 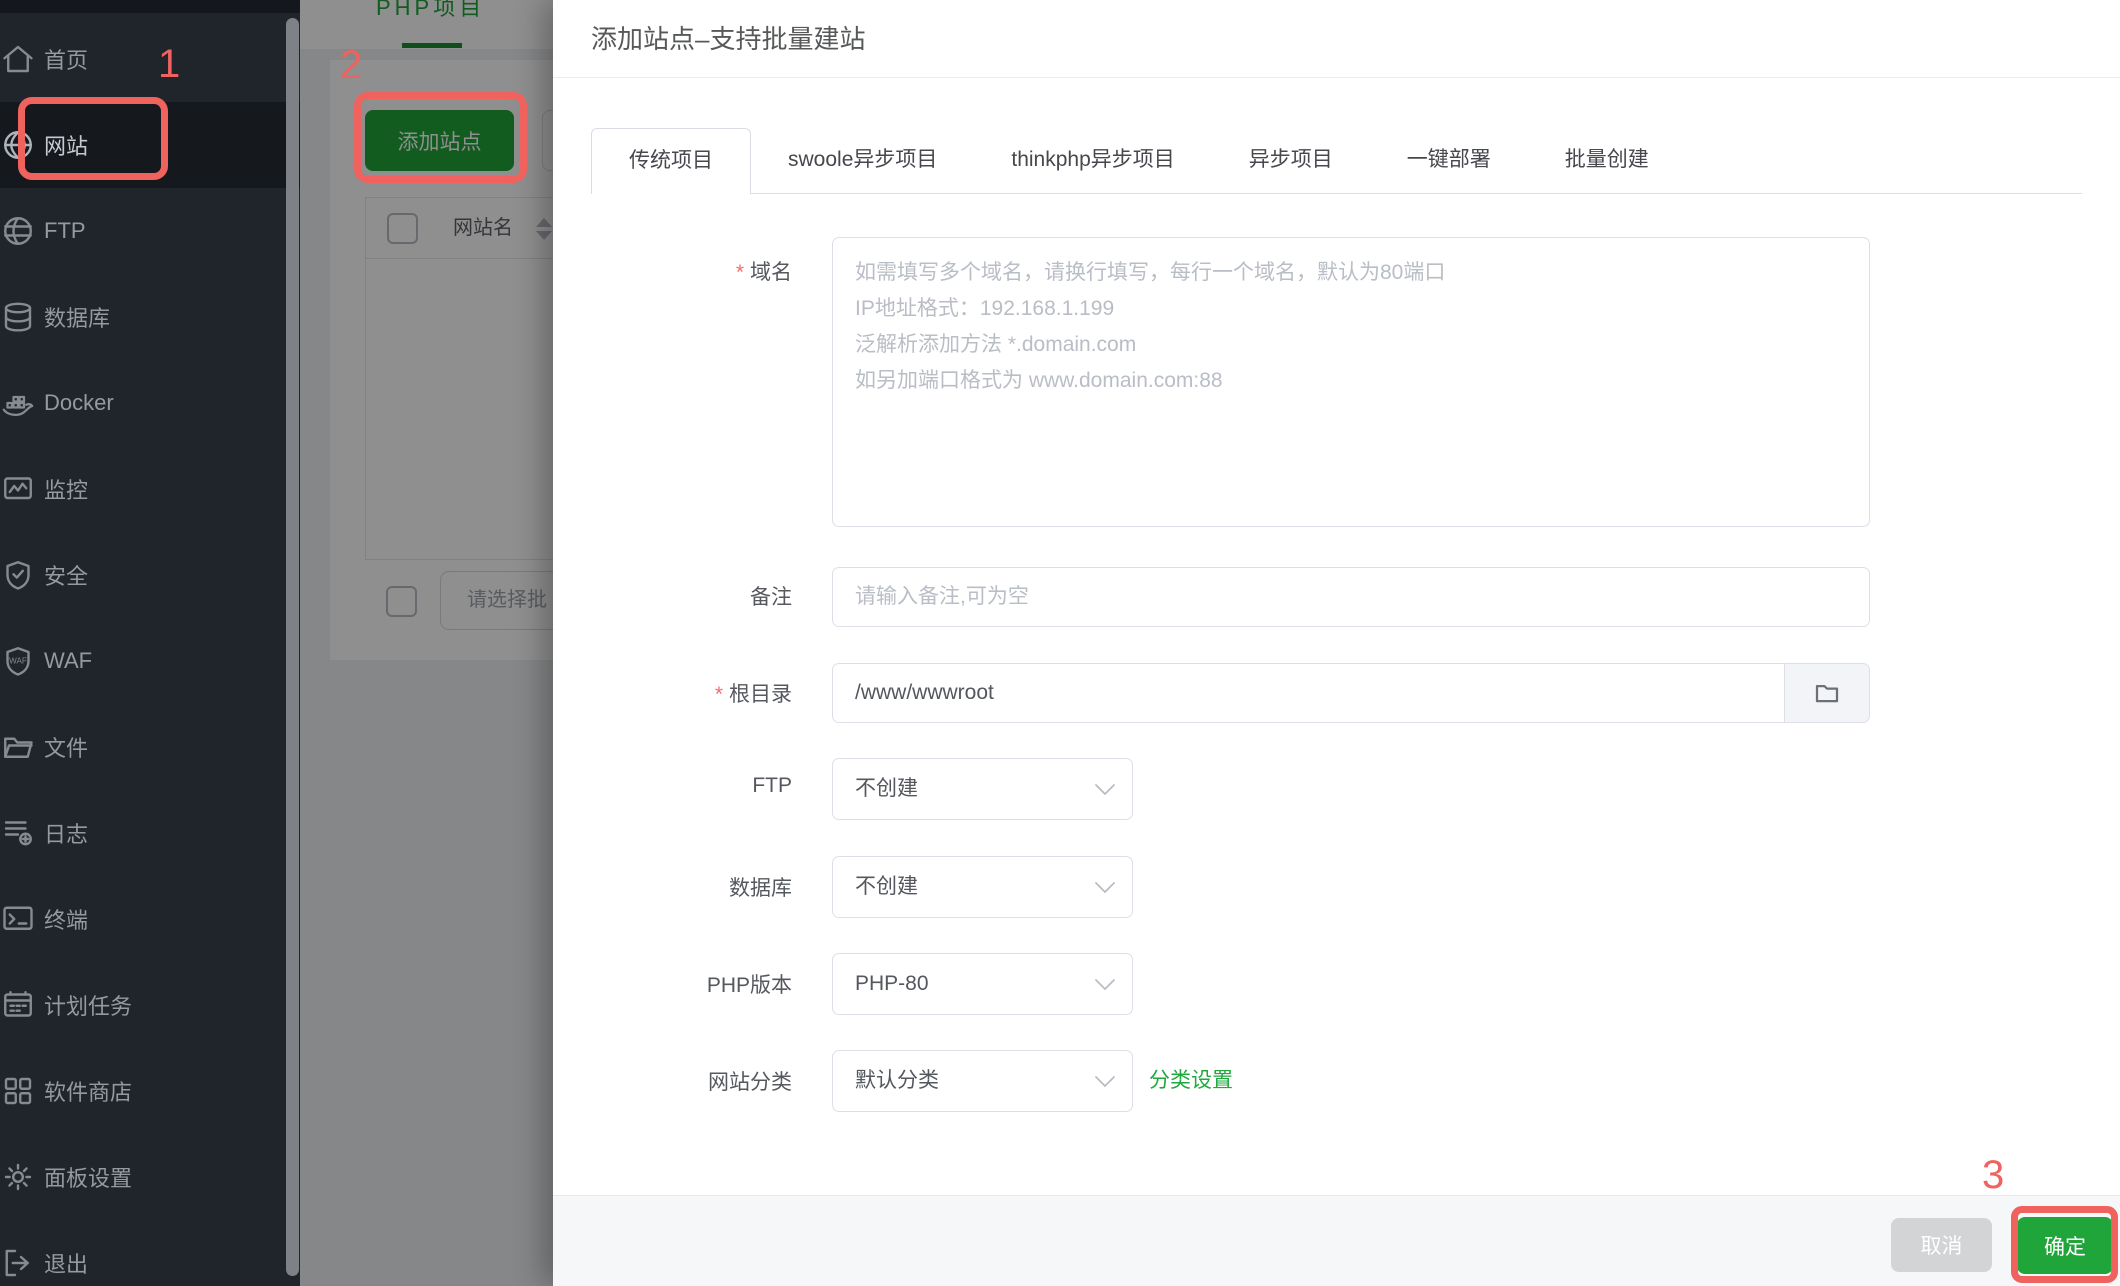 I want to click on logs-icon, so click(x=18, y=833).